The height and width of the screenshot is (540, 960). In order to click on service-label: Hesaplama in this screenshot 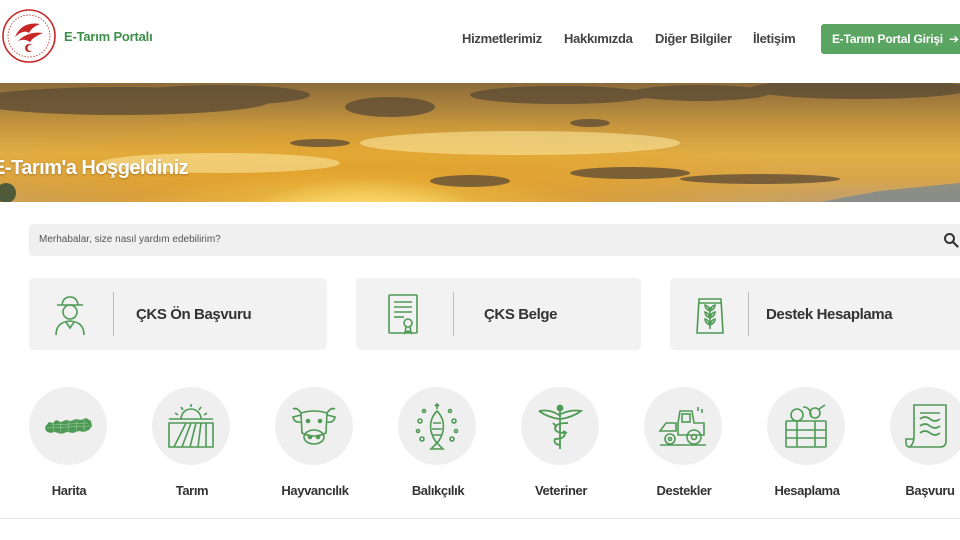, I will do `click(807, 490)`.